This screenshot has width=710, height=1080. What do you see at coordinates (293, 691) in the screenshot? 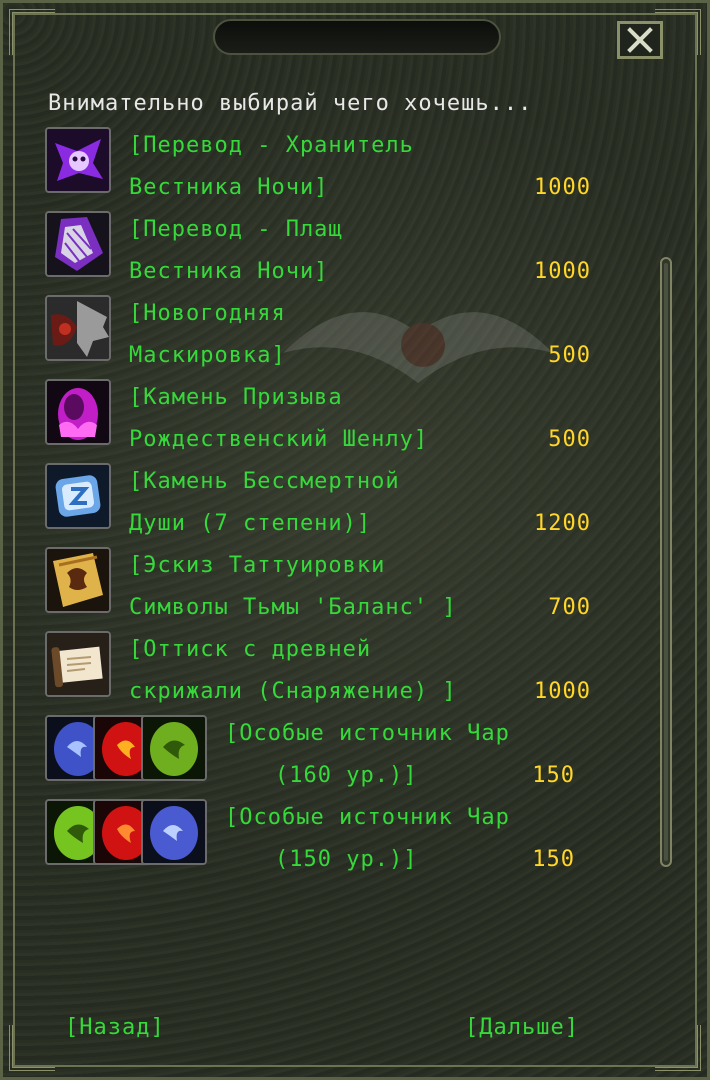
I see `item-name-line2: скрижали (Снаряжение) ]` at bounding box center [293, 691].